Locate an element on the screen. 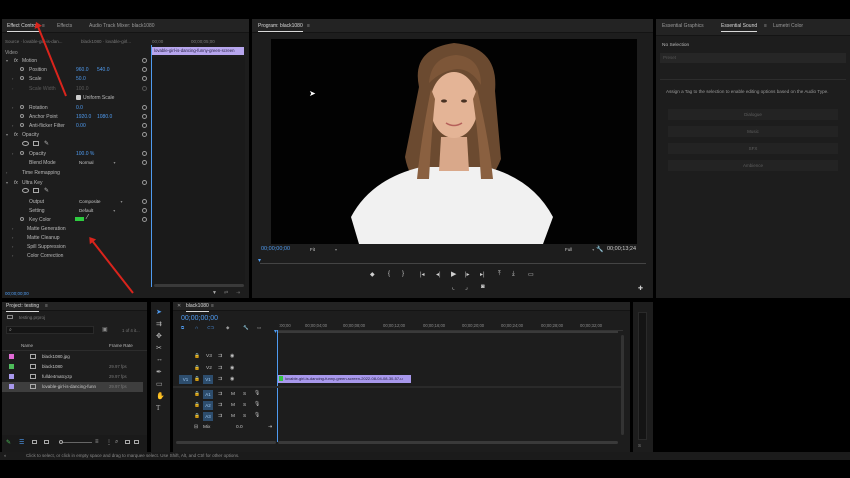 The width and height of the screenshot is (850, 478). new-bin-footer-icon is located at coordinates (127, 442).